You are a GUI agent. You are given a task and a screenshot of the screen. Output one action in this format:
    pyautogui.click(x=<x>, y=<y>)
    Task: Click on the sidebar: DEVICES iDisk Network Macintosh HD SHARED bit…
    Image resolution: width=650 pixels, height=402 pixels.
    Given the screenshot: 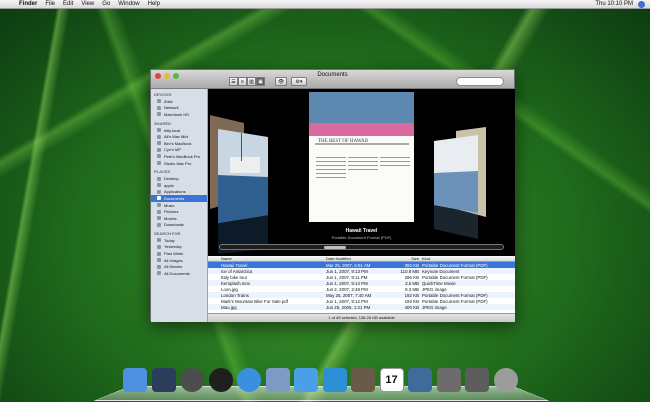 What is the action you would take?
    pyautogui.click(x=179, y=205)
    